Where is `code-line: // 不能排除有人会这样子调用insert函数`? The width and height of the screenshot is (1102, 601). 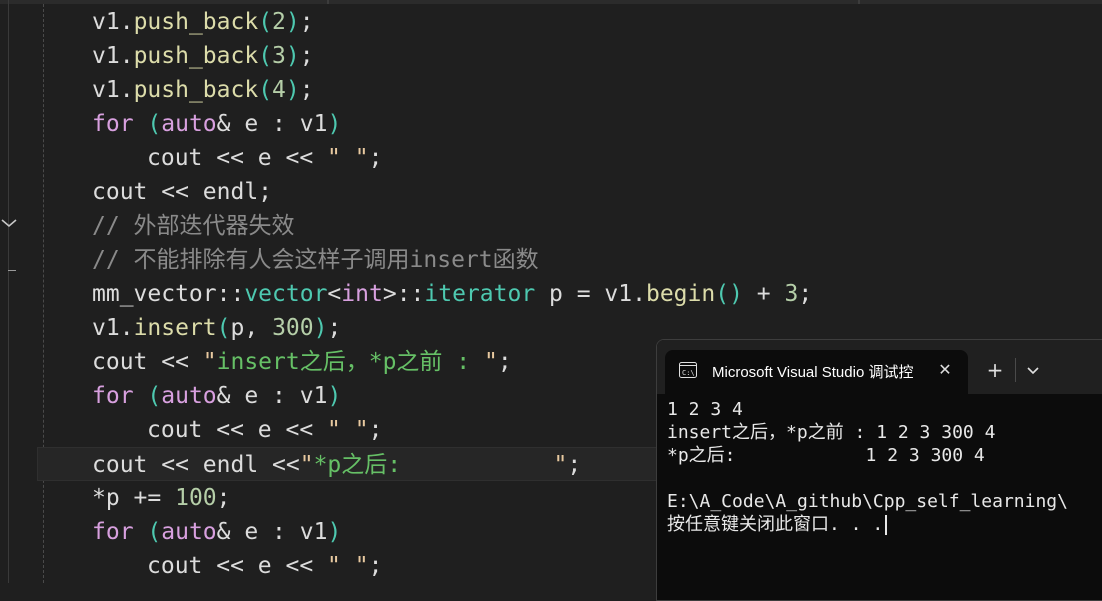 code-line: // 不能排除有人会这样子调用insert函数 is located at coordinates (551, 260).